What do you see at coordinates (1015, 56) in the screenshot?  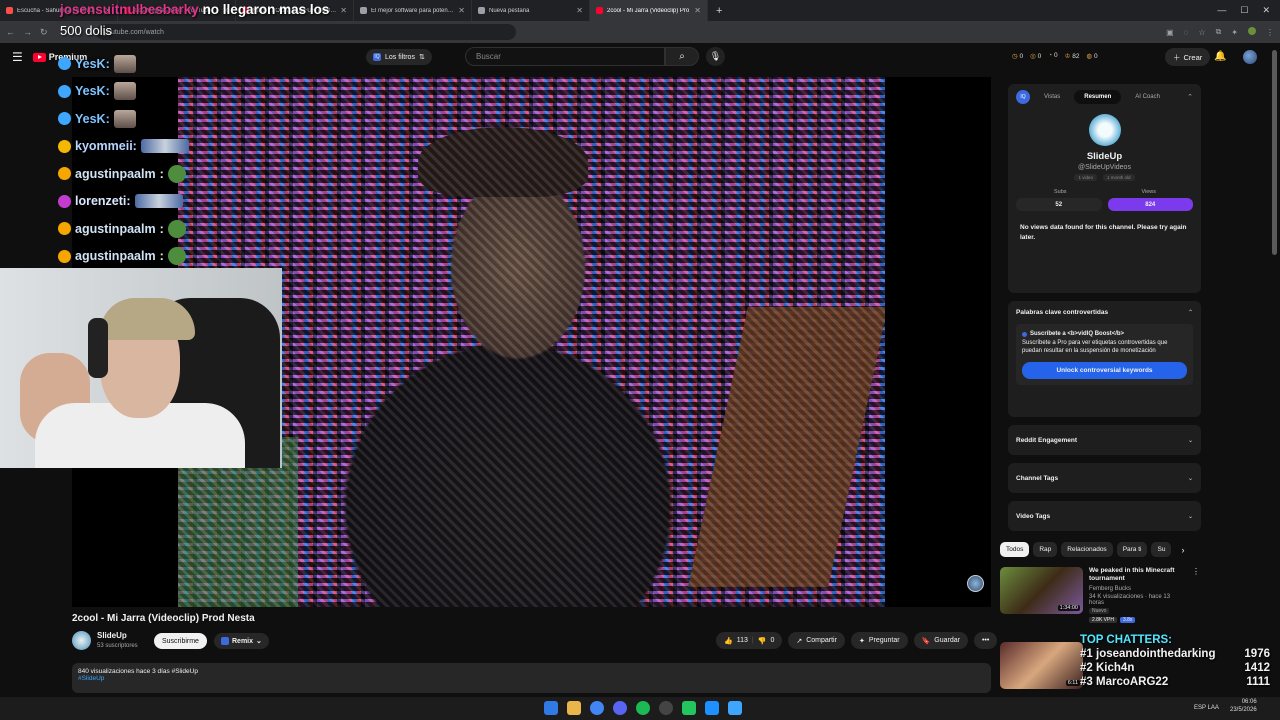 I see `stat-icon: ◷` at bounding box center [1015, 56].